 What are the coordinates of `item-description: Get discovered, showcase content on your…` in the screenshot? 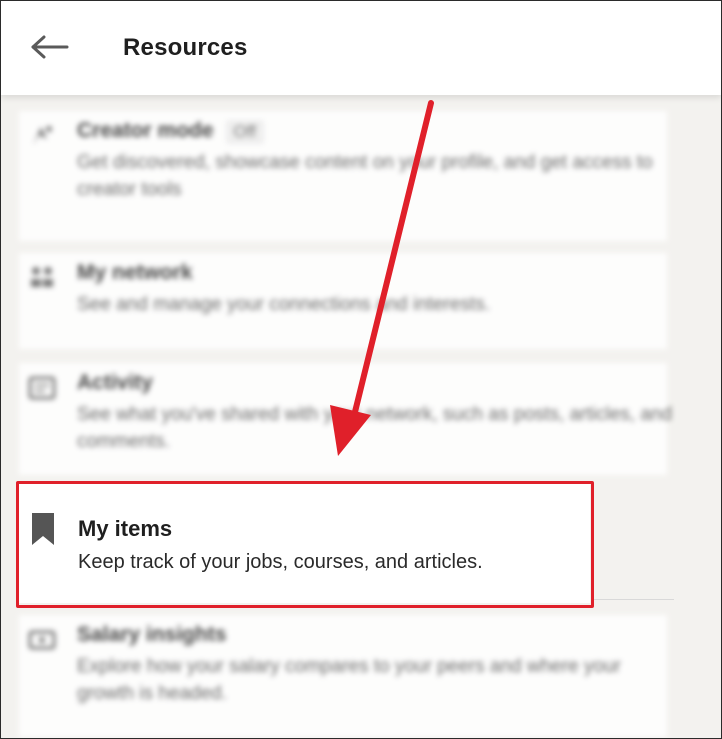 It's located at (365, 176).